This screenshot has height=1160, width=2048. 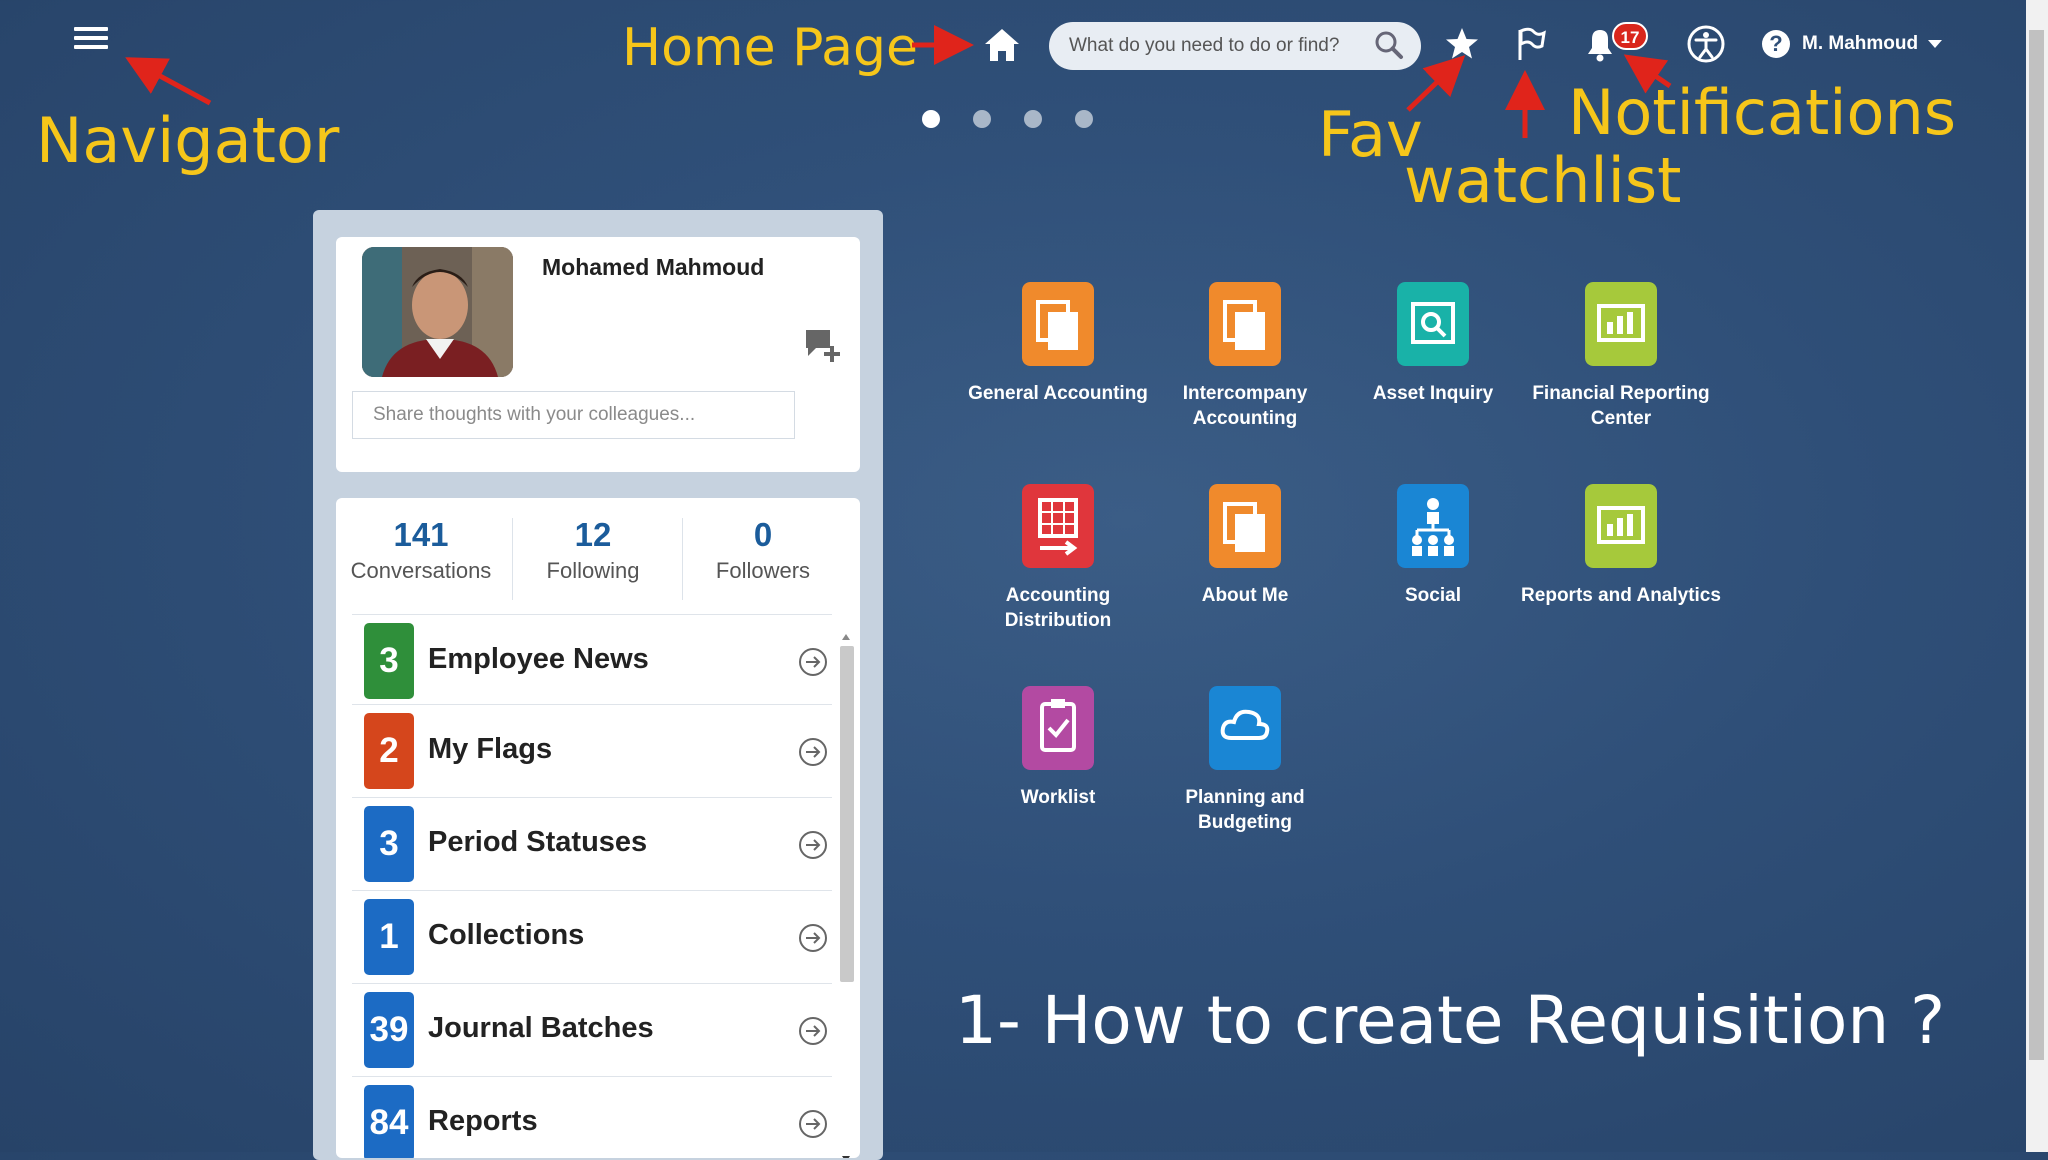 I want to click on app-tile-label: About Me, so click(x=1245, y=595).